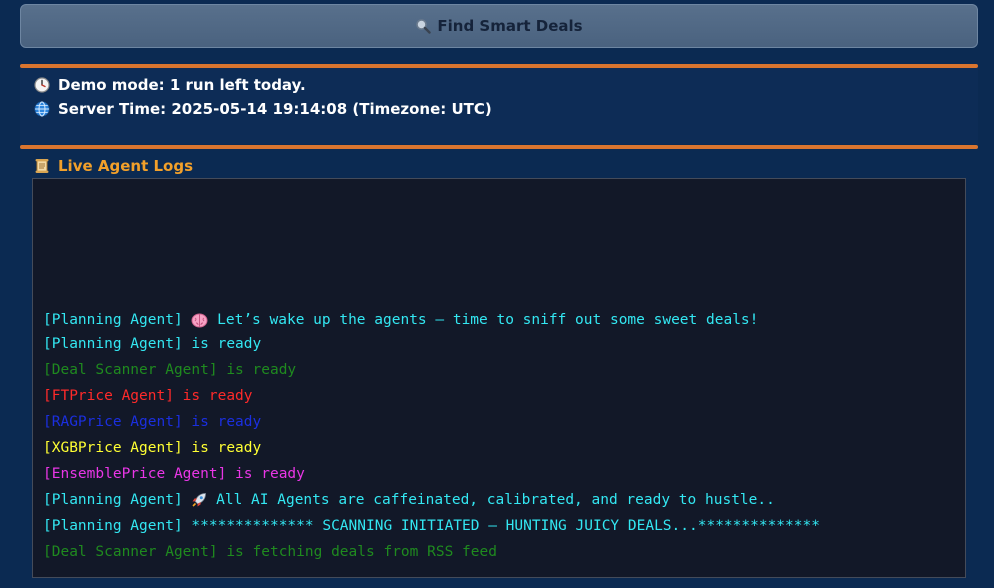 This screenshot has height=588, width=994. What do you see at coordinates (182, 85) in the screenshot?
I see `demo-mode-text: Demo mode: 1 run left today.` at bounding box center [182, 85].